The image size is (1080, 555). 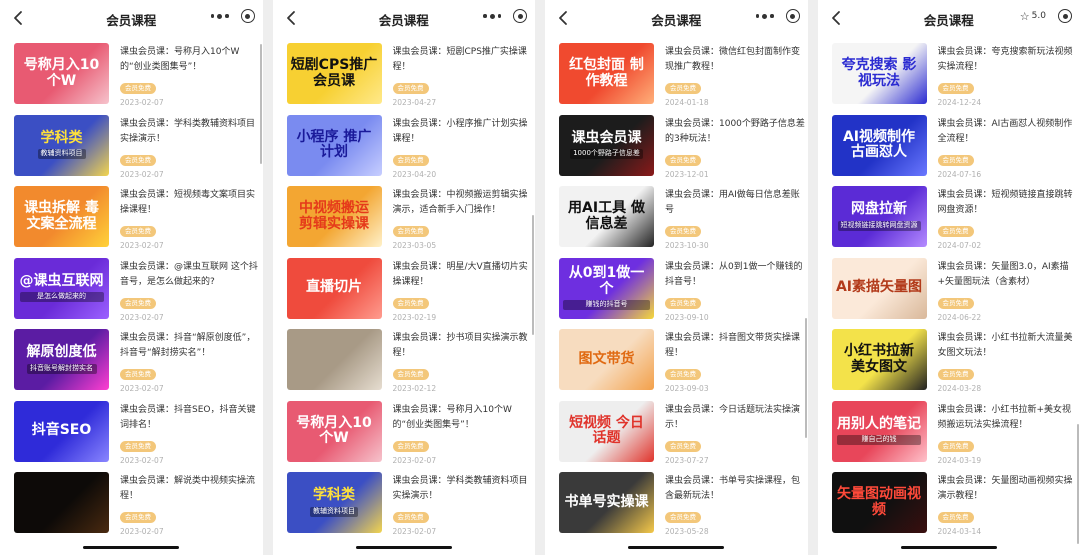 I want to click on course-title: 课虫会员课：用AI做每日信息差账号, so click(x=735, y=203).